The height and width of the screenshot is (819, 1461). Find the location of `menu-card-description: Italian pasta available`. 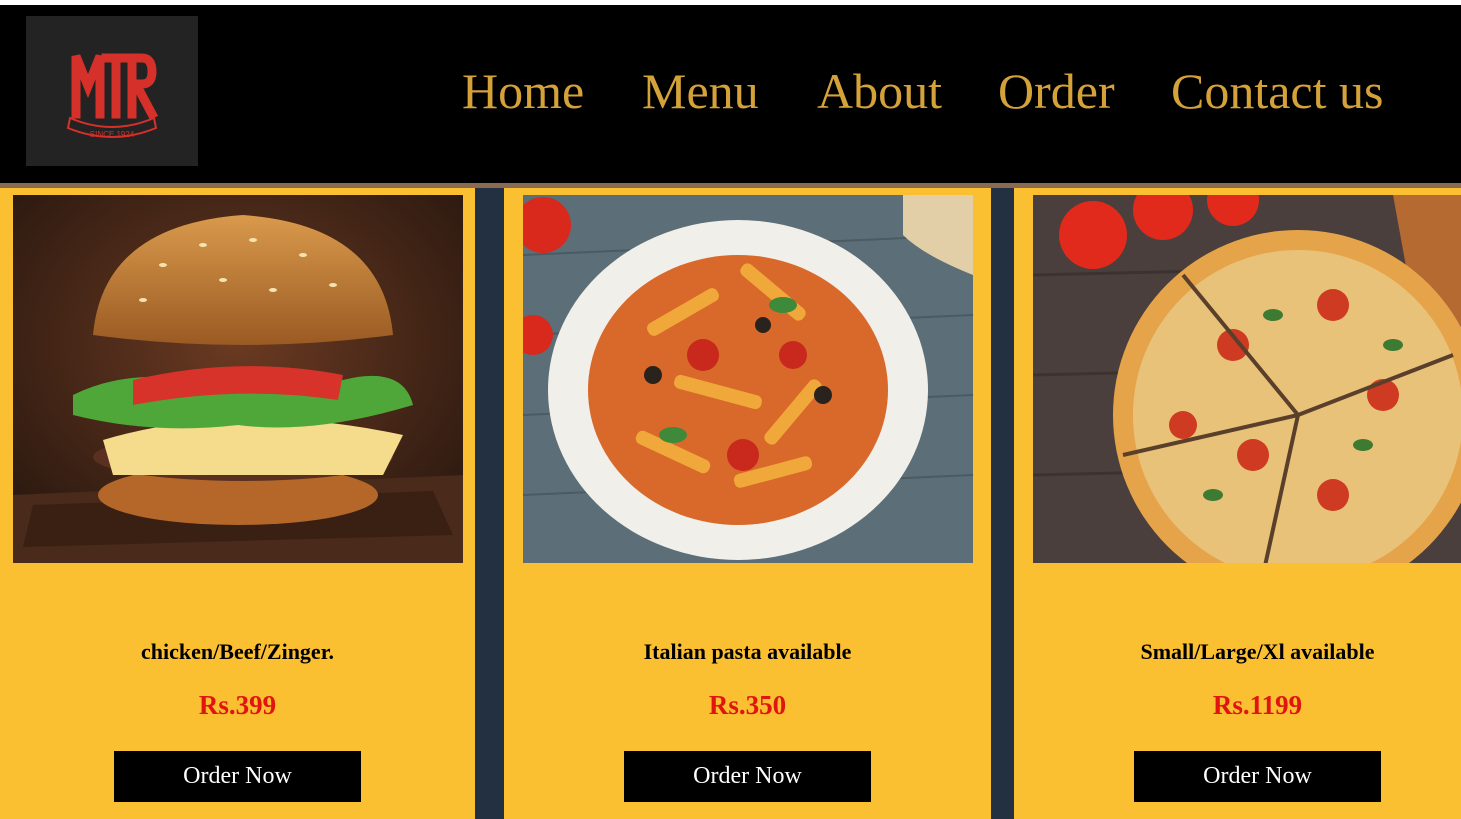

menu-card-description: Italian pasta available is located at coordinates (747, 651).